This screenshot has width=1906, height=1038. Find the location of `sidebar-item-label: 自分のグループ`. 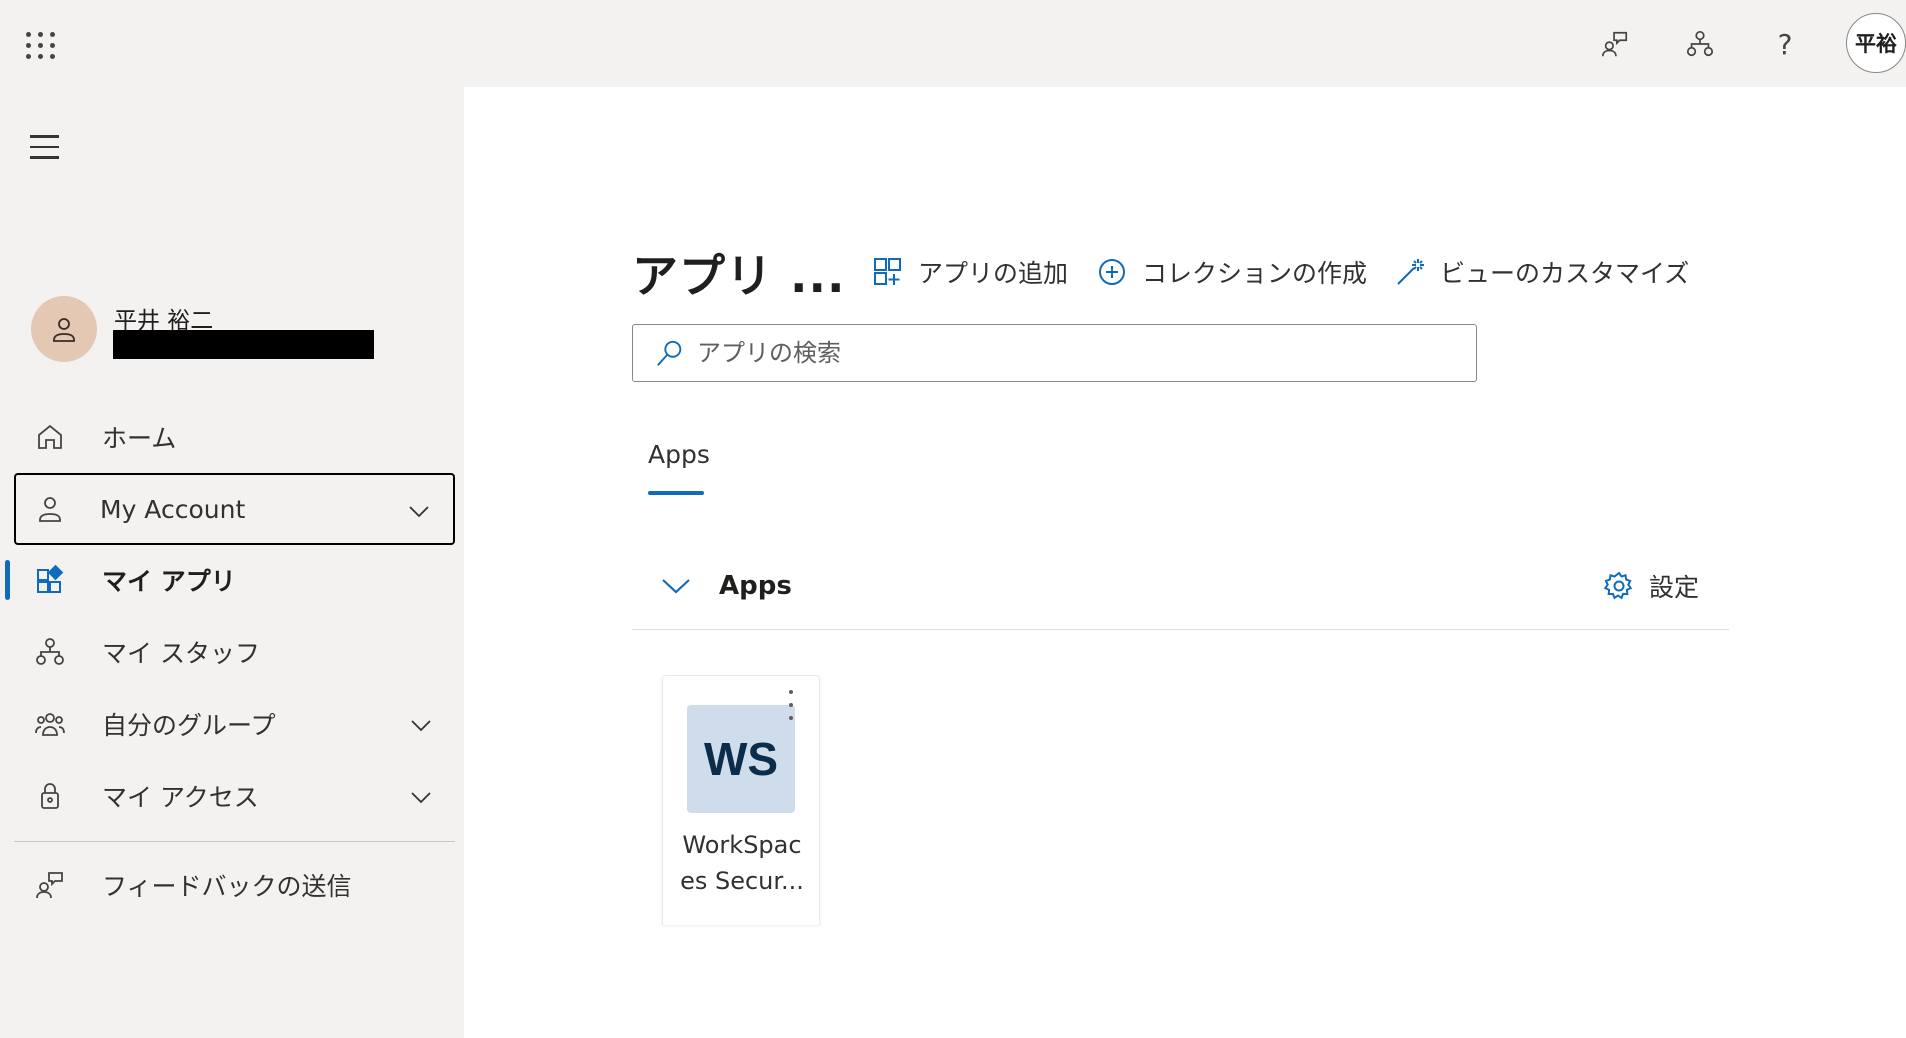

sidebar-item-label: 自分のグループ is located at coordinates (189, 725).